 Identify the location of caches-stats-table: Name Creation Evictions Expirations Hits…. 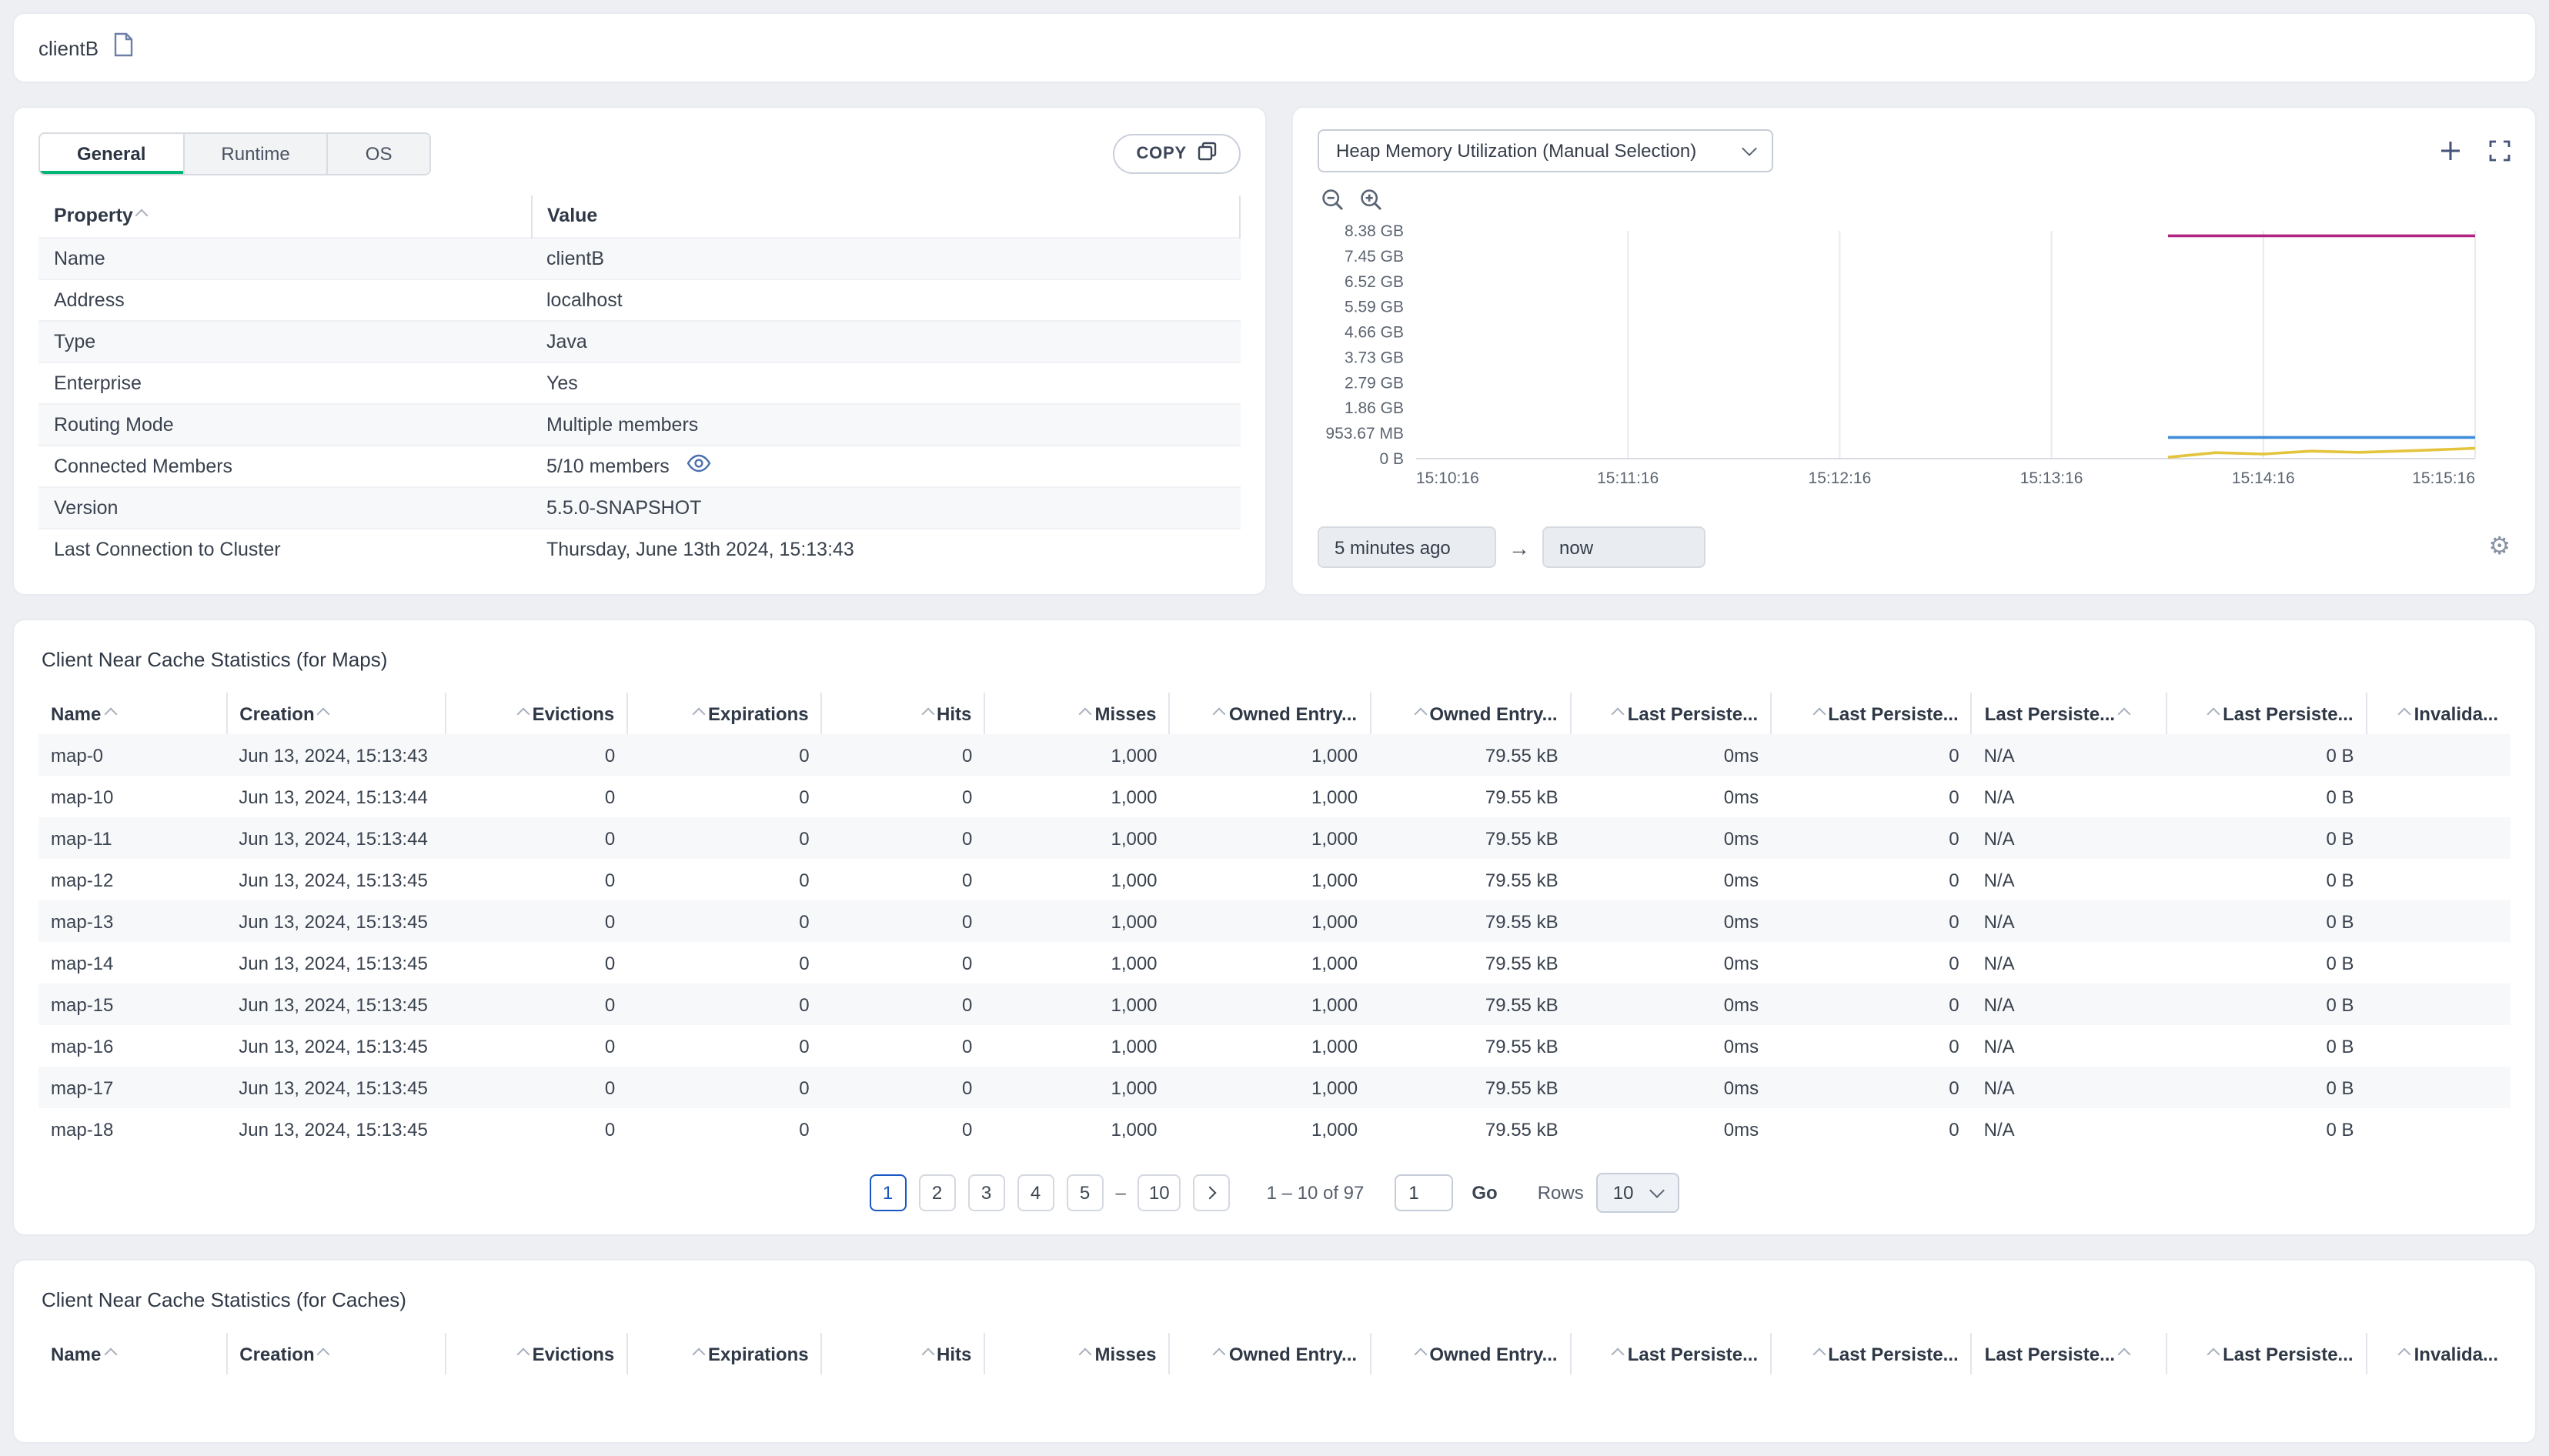
(1274, 1354).